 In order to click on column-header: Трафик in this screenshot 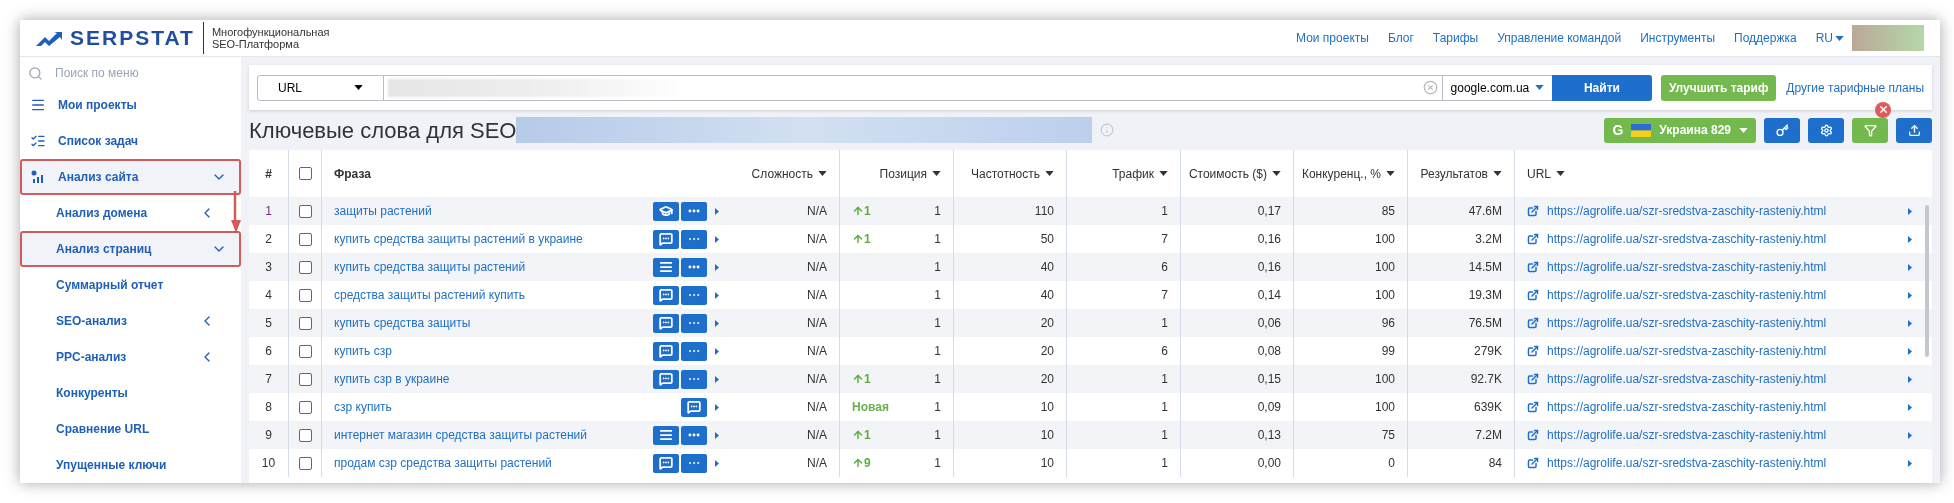, I will do `click(1140, 173)`.